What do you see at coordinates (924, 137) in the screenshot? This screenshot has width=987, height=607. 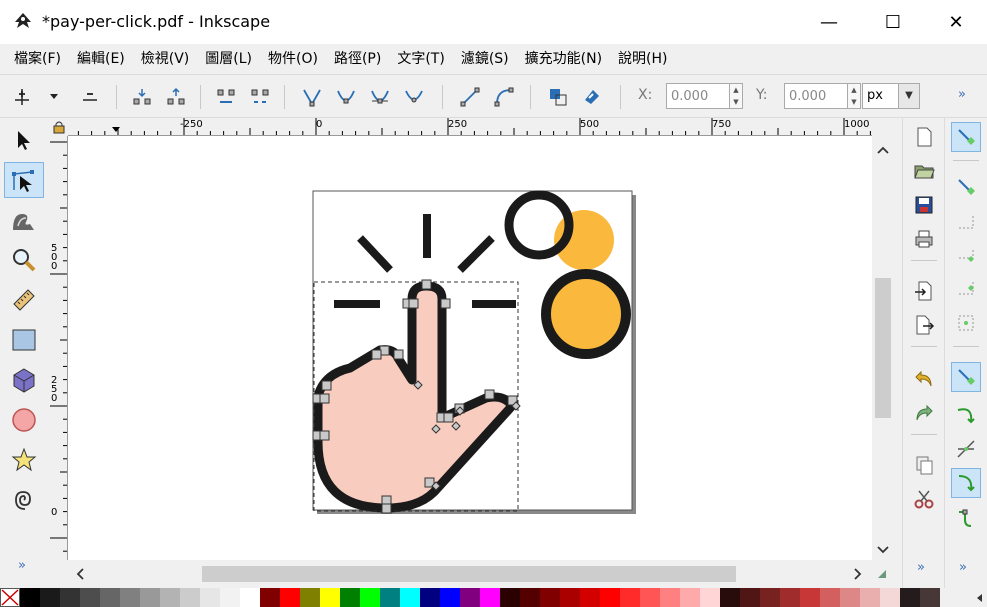 I see `new-document-button` at bounding box center [924, 137].